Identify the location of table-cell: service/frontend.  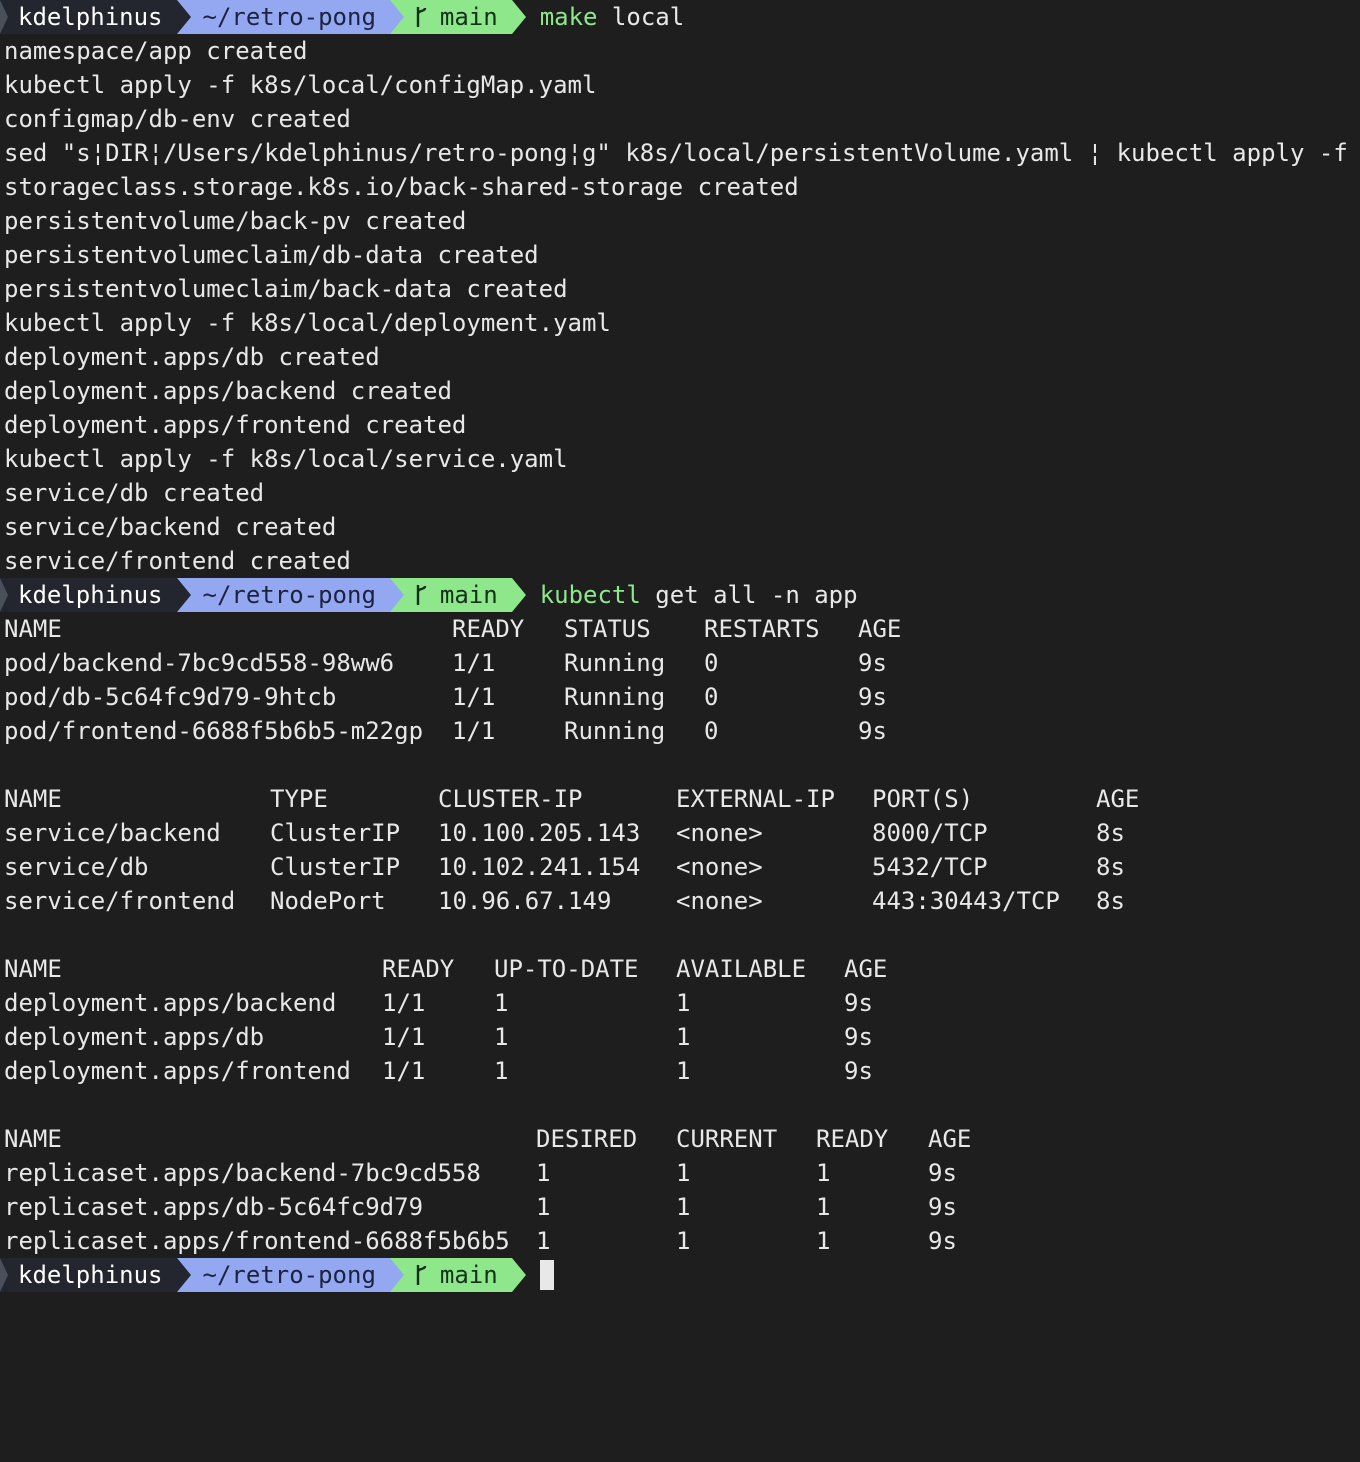
(120, 901).